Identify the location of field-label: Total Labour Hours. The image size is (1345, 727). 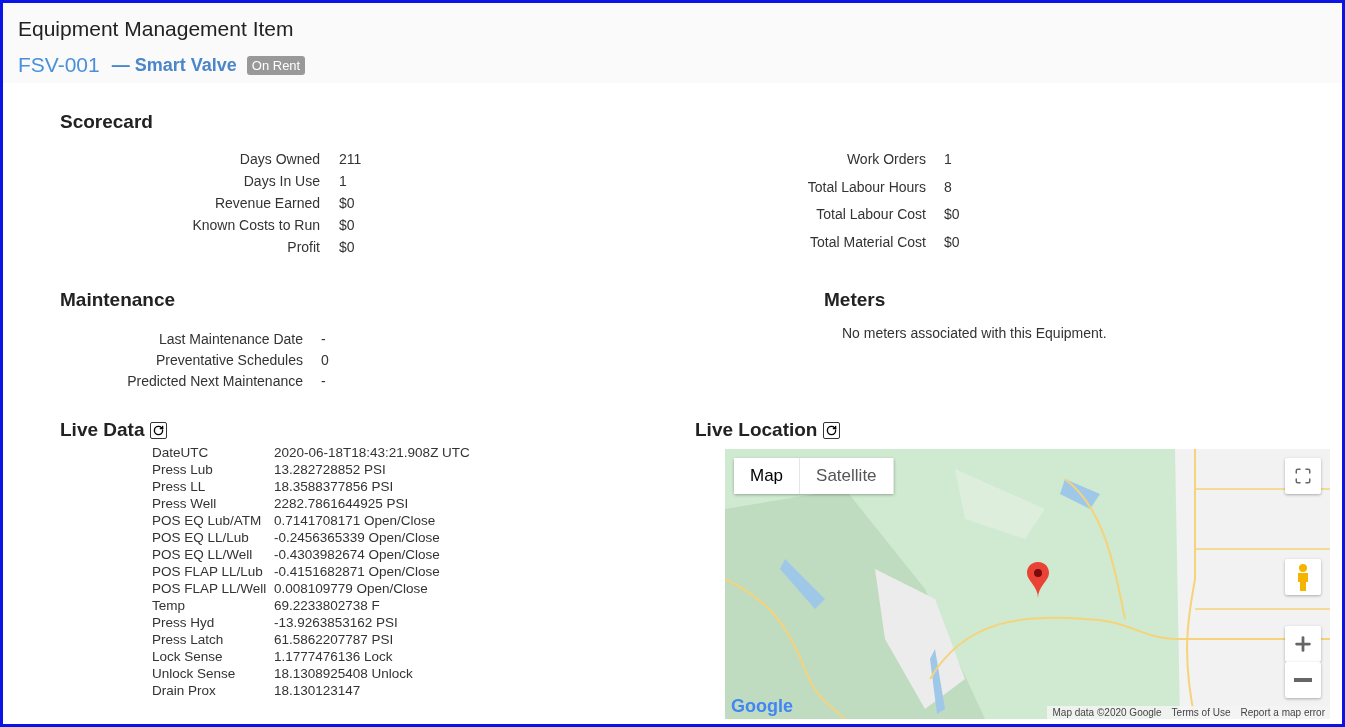
(866, 187).